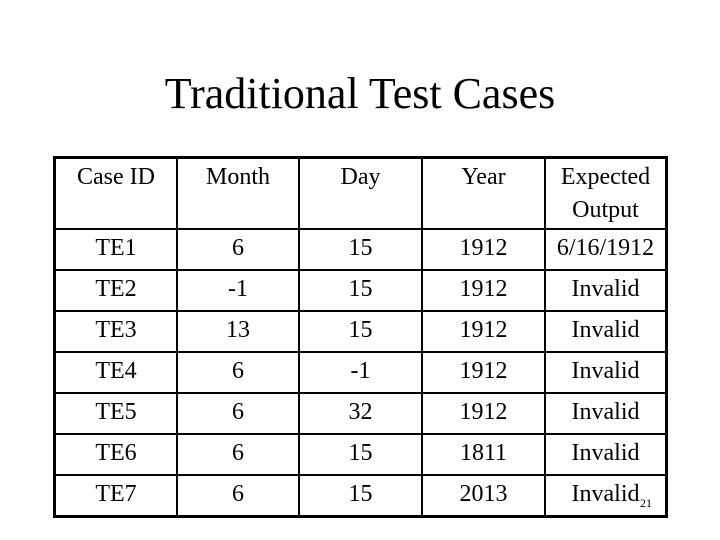 Image resolution: width=720 pixels, height=540 pixels. I want to click on table-row: TE3 13 15 1912 Invalid, so click(360, 331).